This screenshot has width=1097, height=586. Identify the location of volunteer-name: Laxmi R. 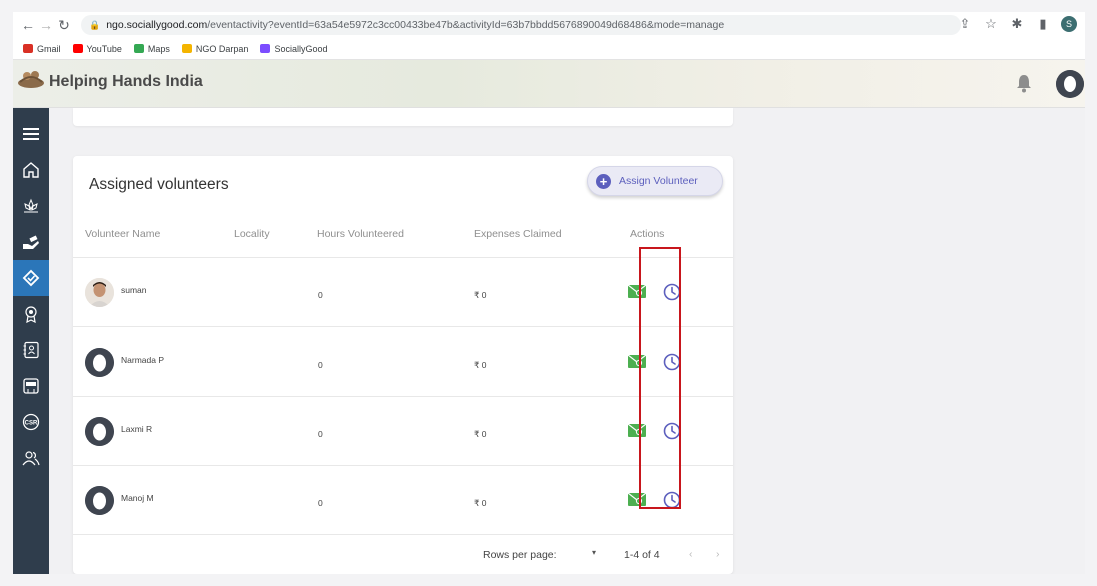
(137, 429).